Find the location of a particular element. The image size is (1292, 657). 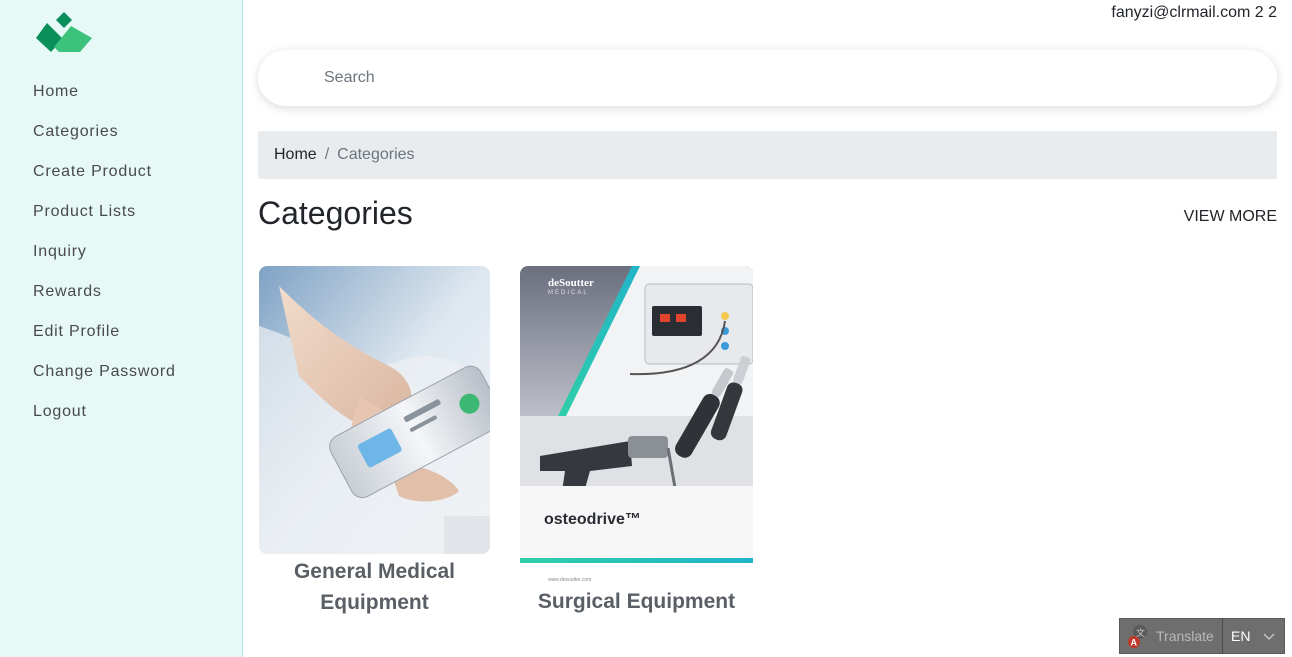

brochure-brand-sub: MEDICAL is located at coordinates (568, 293).